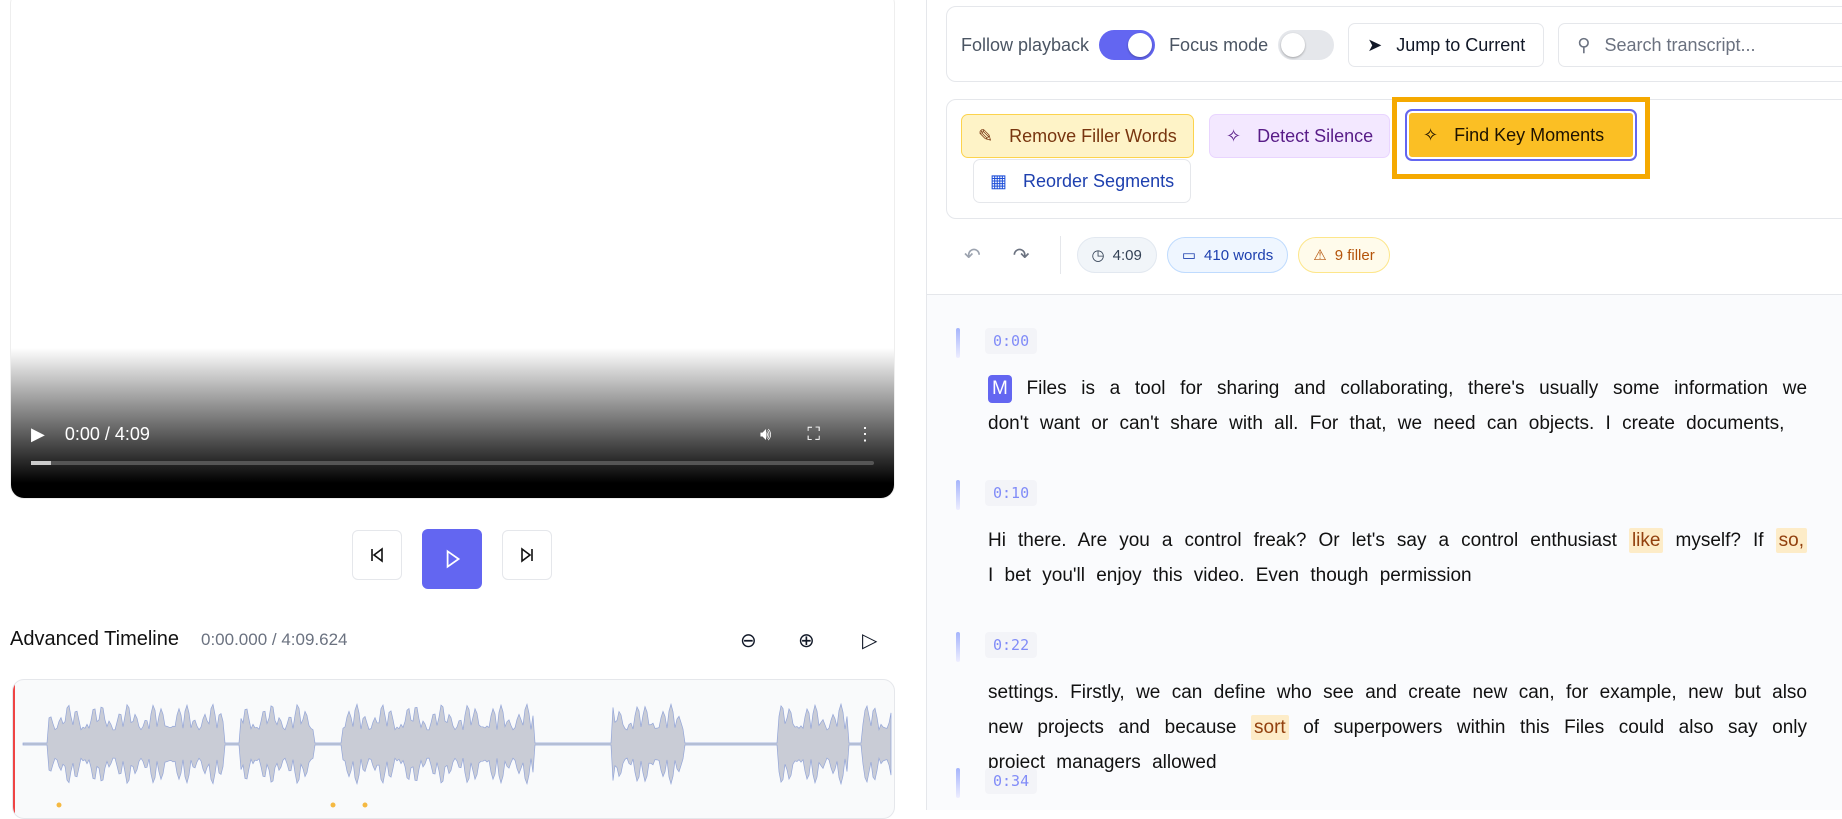 This screenshot has width=1842, height=819. I want to click on detect-silence-button: ✧ Detect Silence, so click(1300, 136).